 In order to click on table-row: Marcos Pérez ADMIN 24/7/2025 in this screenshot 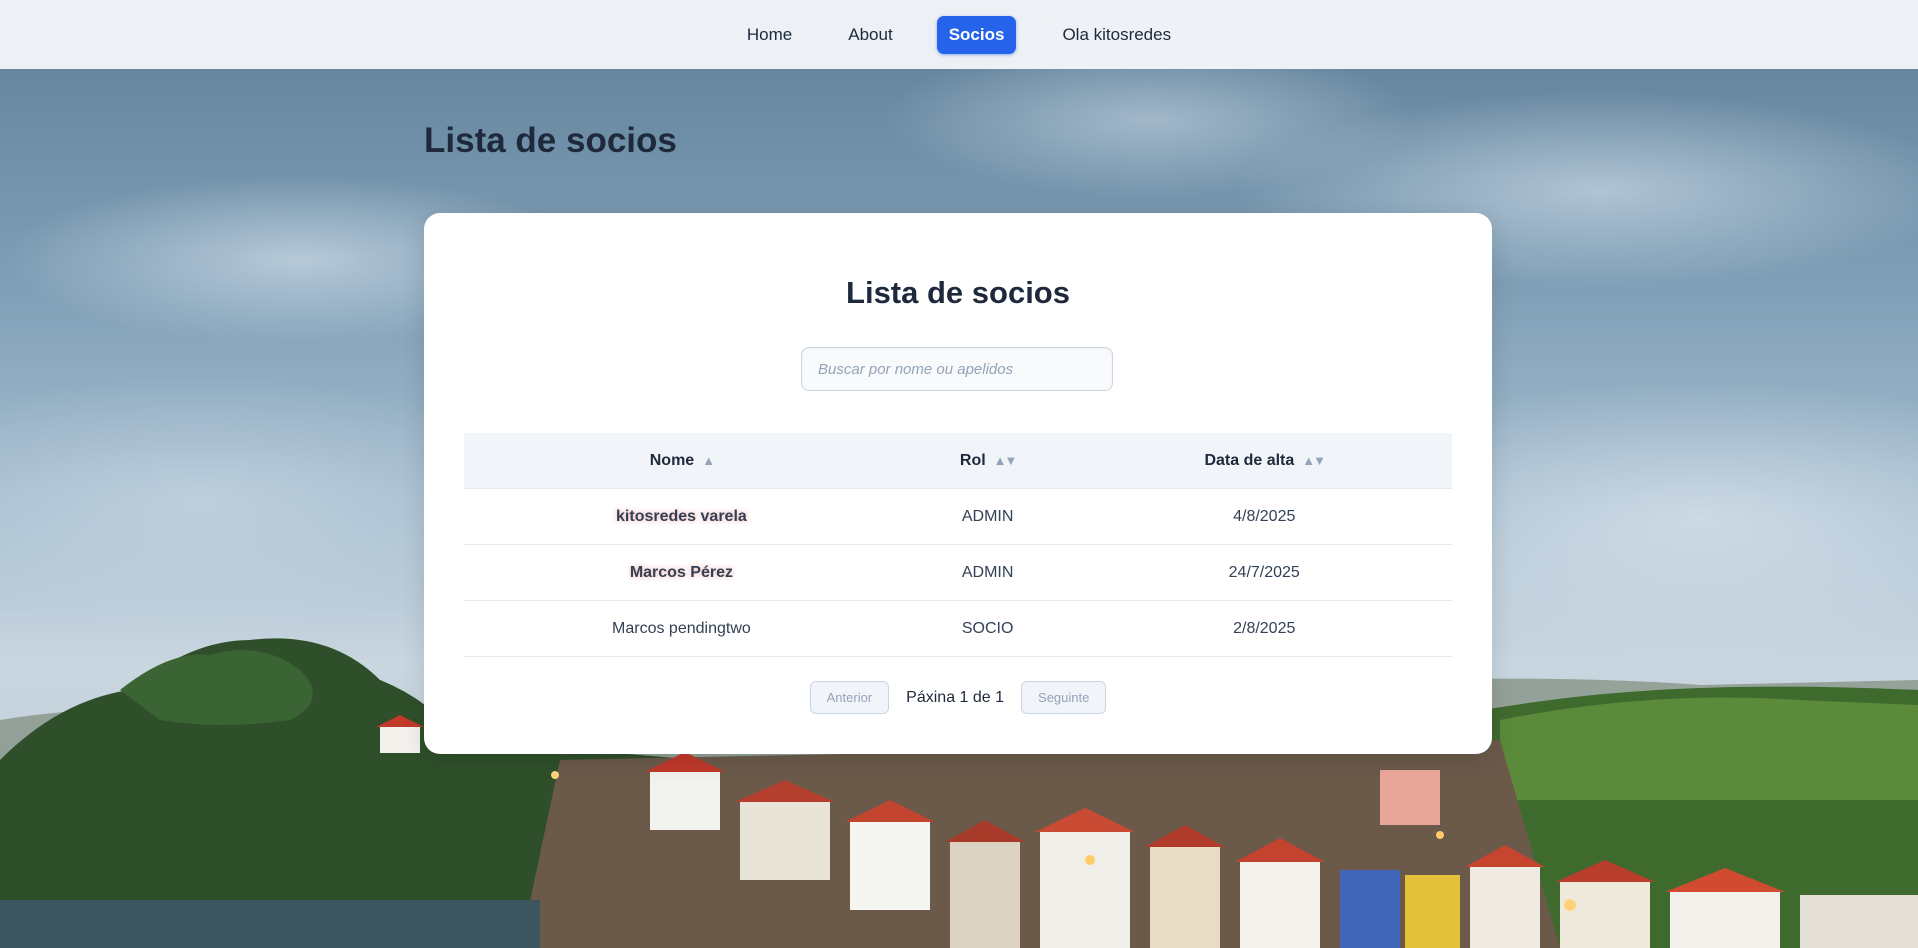, I will do `click(958, 572)`.